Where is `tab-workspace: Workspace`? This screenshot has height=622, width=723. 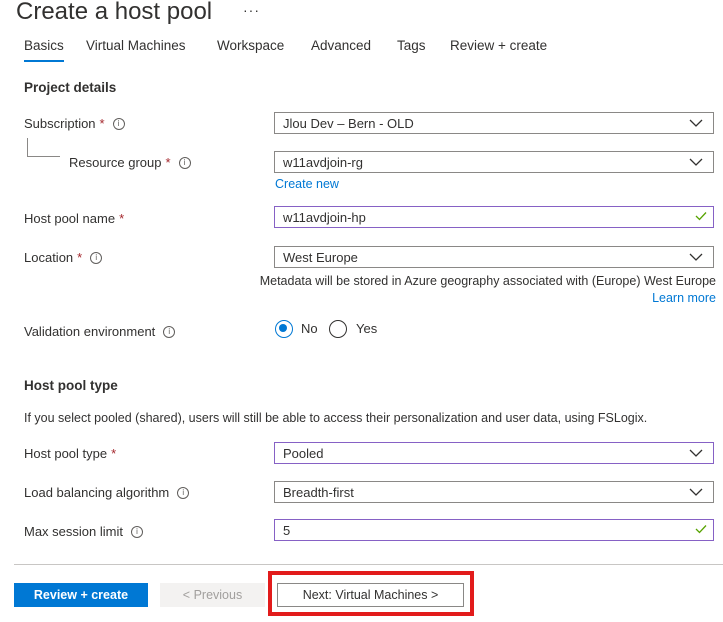
tab-workspace: Workspace is located at coordinates (250, 45).